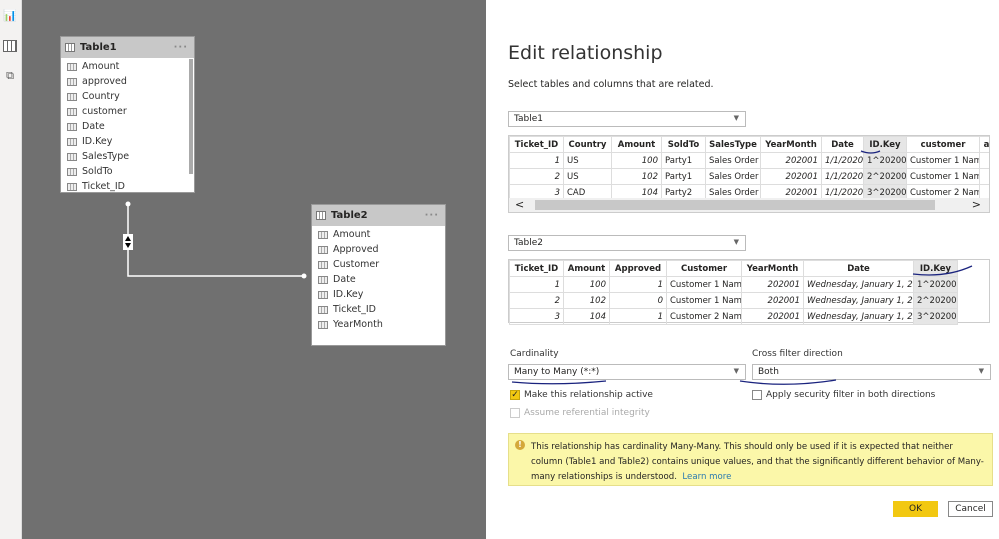 This screenshot has width=999, height=539. Describe the element at coordinates (520, 445) in the screenshot. I see `warning-icon: !` at that location.